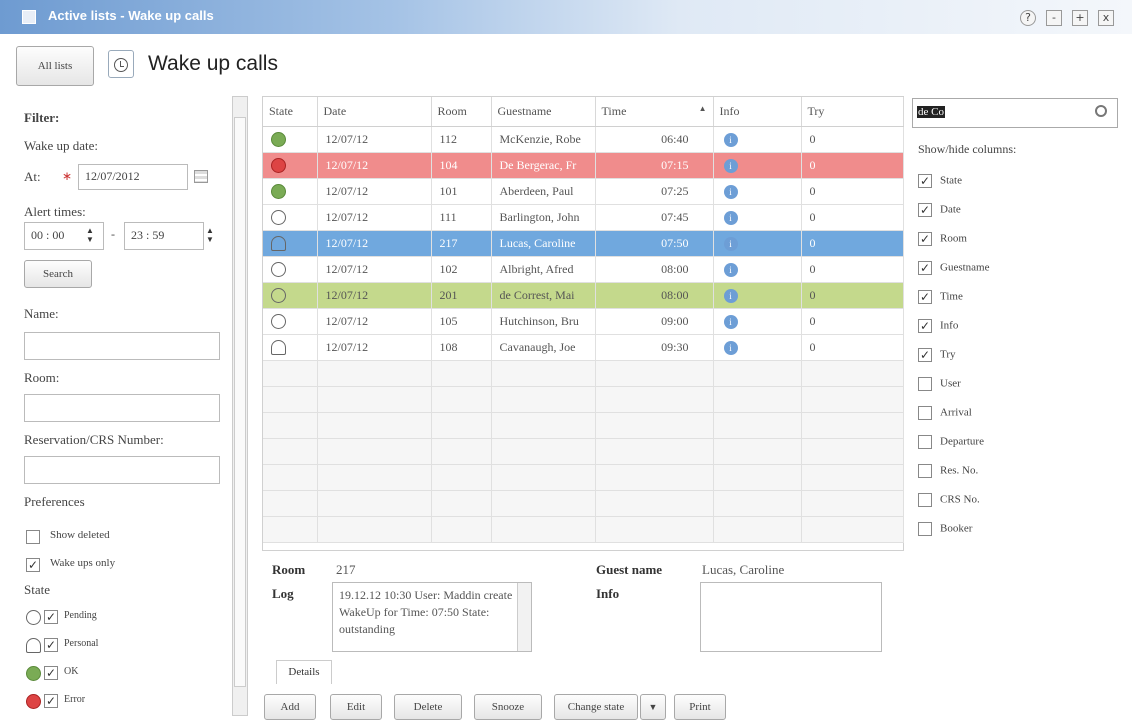  What do you see at coordinates (596, 707) in the screenshot?
I see `change-state-button: Change state` at bounding box center [596, 707].